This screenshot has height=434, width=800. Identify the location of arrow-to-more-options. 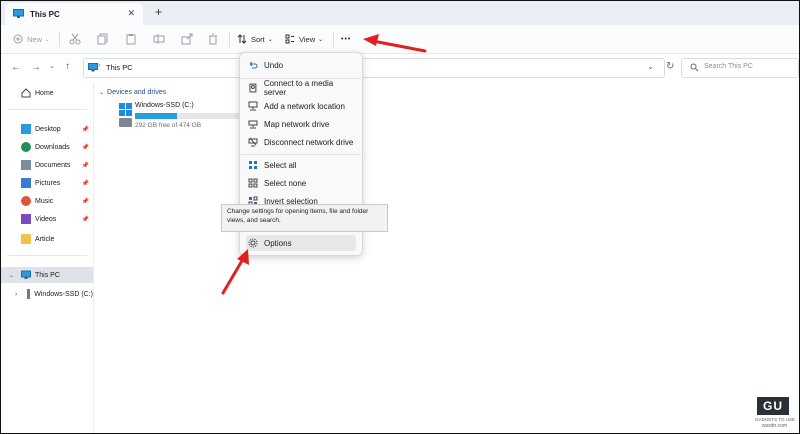
(395, 43).